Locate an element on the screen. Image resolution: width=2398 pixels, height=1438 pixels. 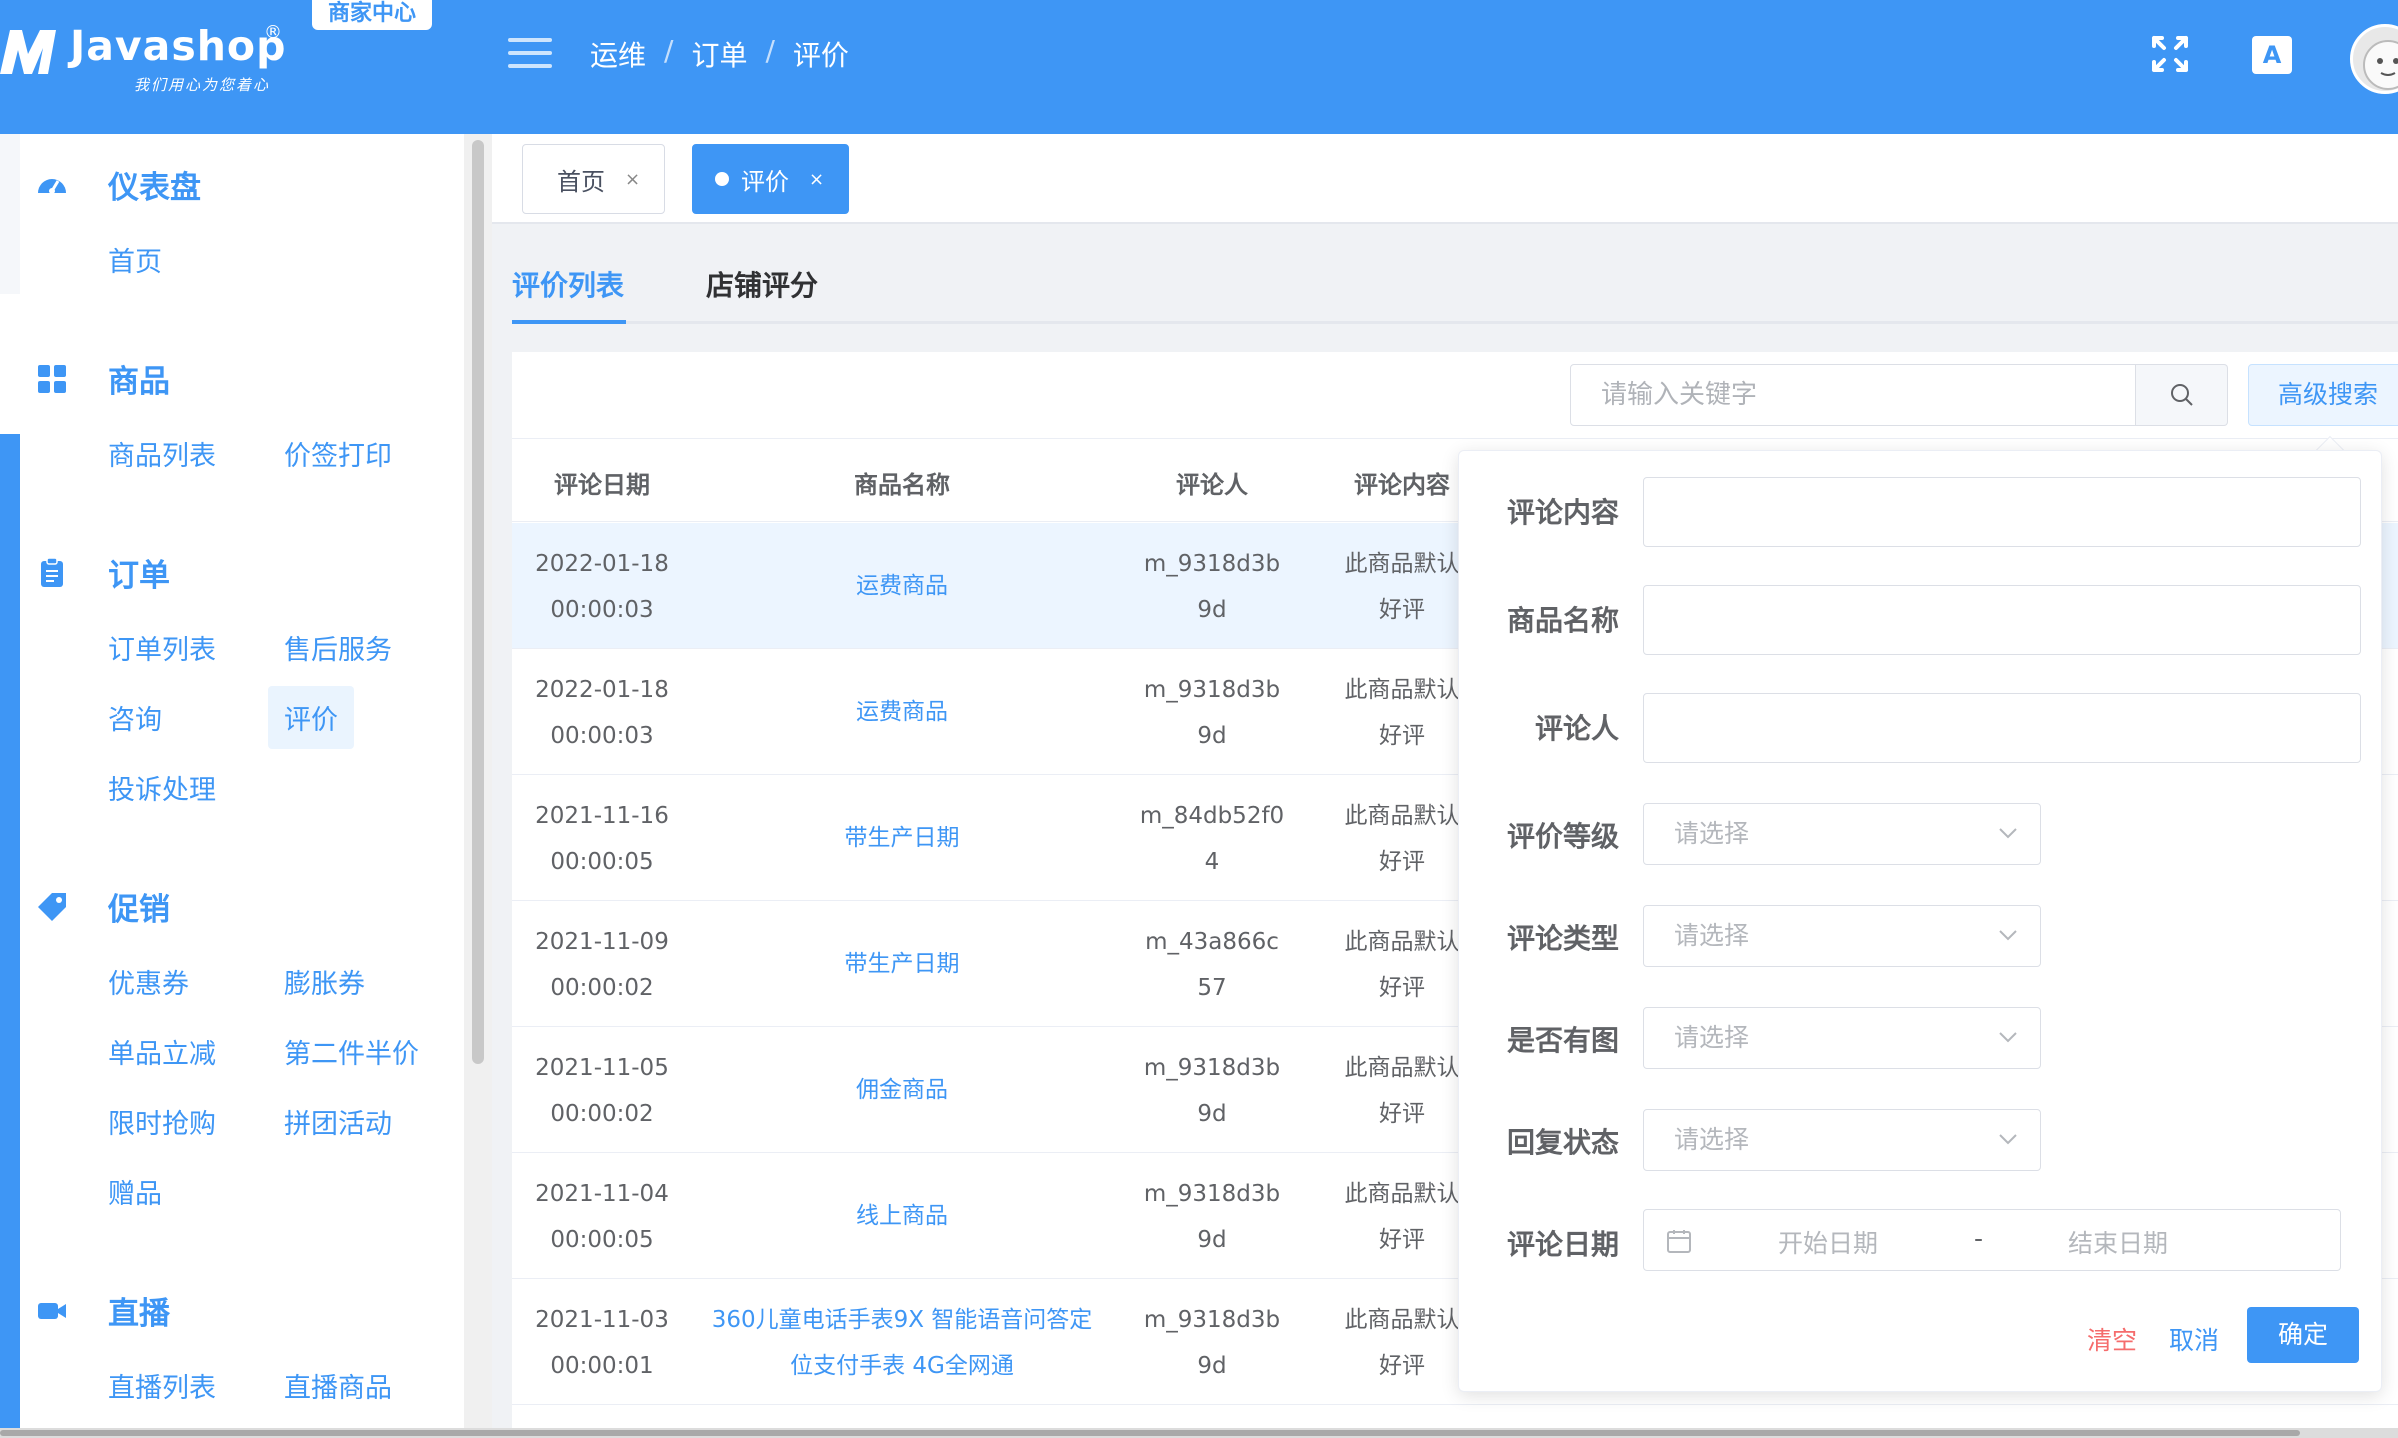
sidebar-item-consultation: 咨询 is located at coordinates (135, 717).